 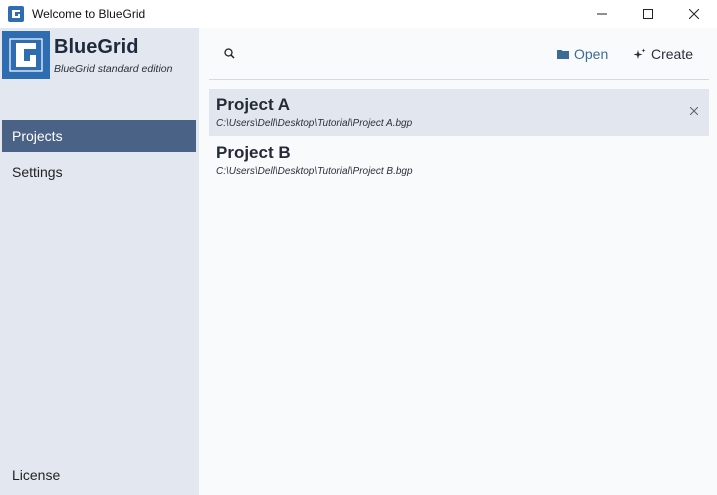 I want to click on open-button: Open, so click(x=582, y=54).